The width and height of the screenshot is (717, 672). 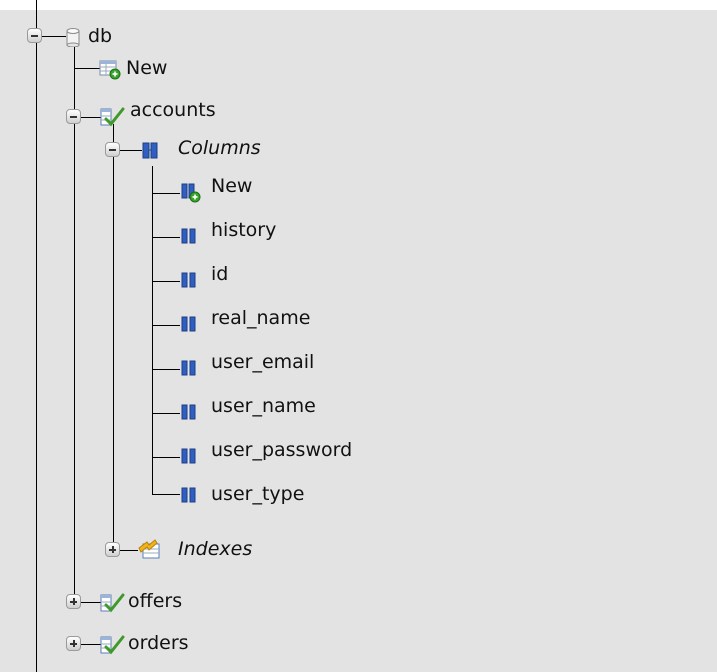 I want to click on tree-node-db: db, so click(x=100, y=36).